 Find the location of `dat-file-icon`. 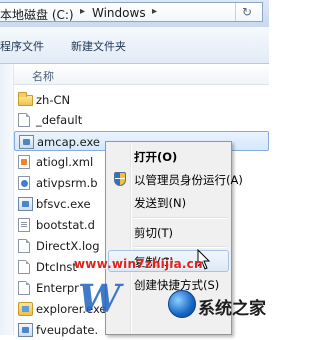

dat-file-icon is located at coordinates (24, 225).